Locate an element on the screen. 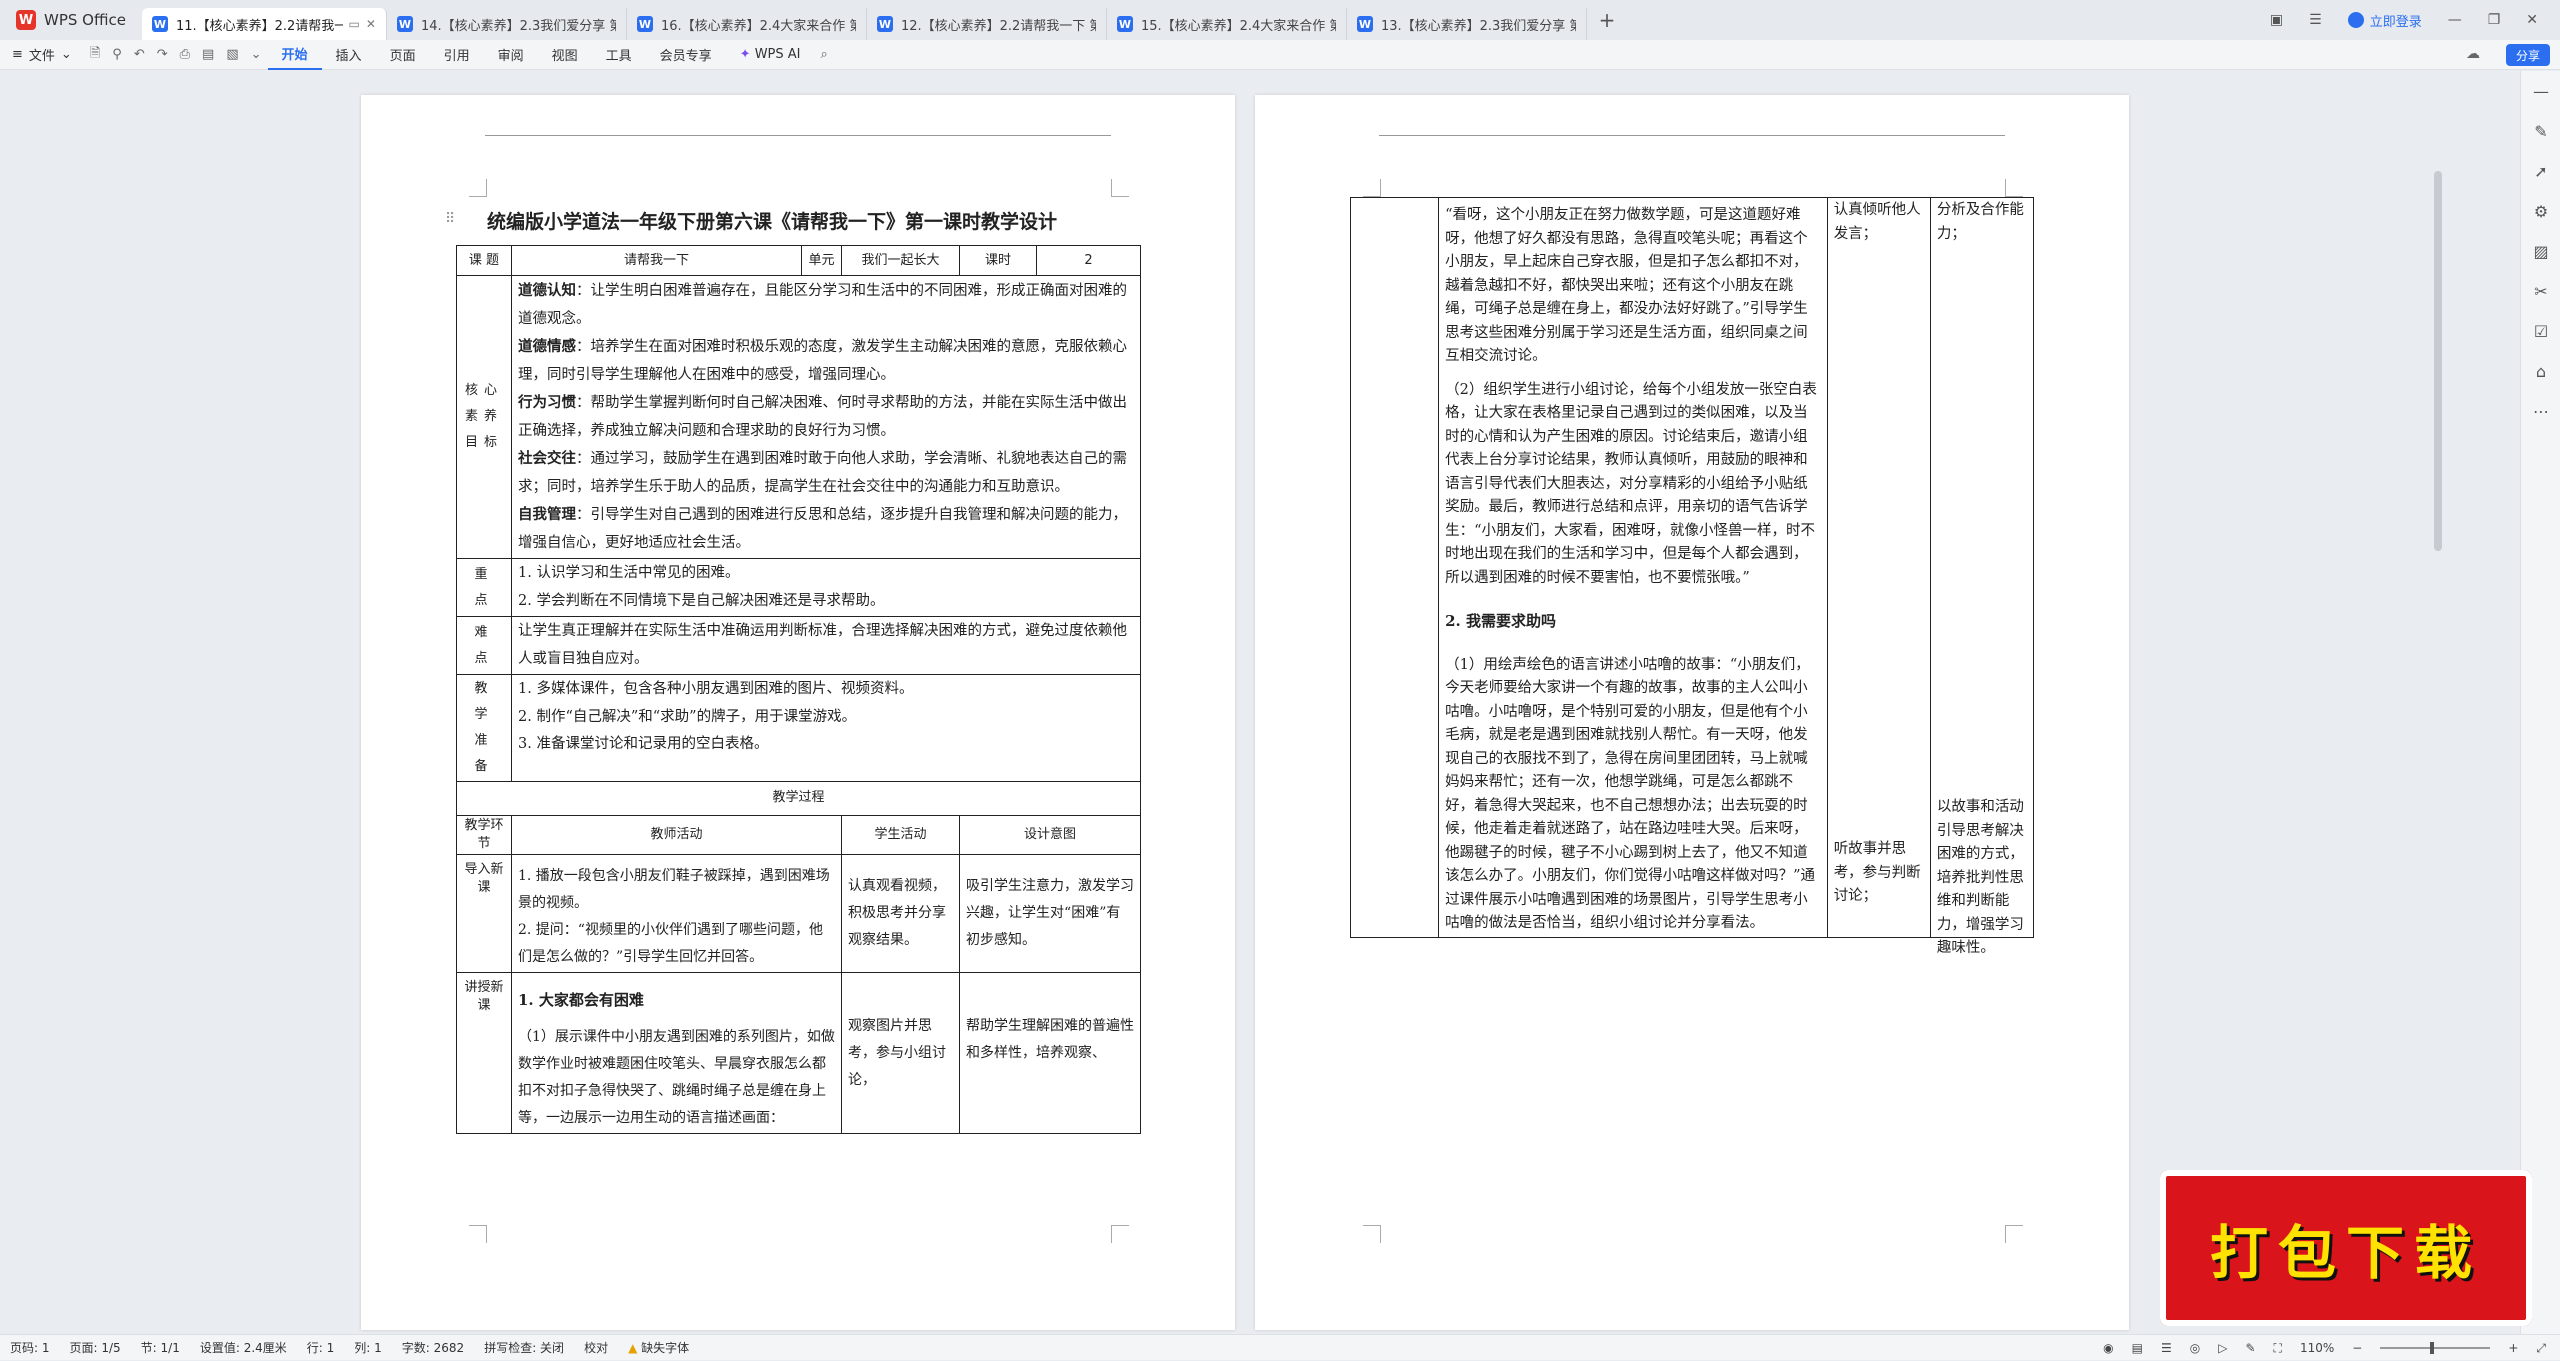  document-tab-active: W 11.【核心素养】2.2请帮我一 ▭ ✕ is located at coordinates (264, 24).